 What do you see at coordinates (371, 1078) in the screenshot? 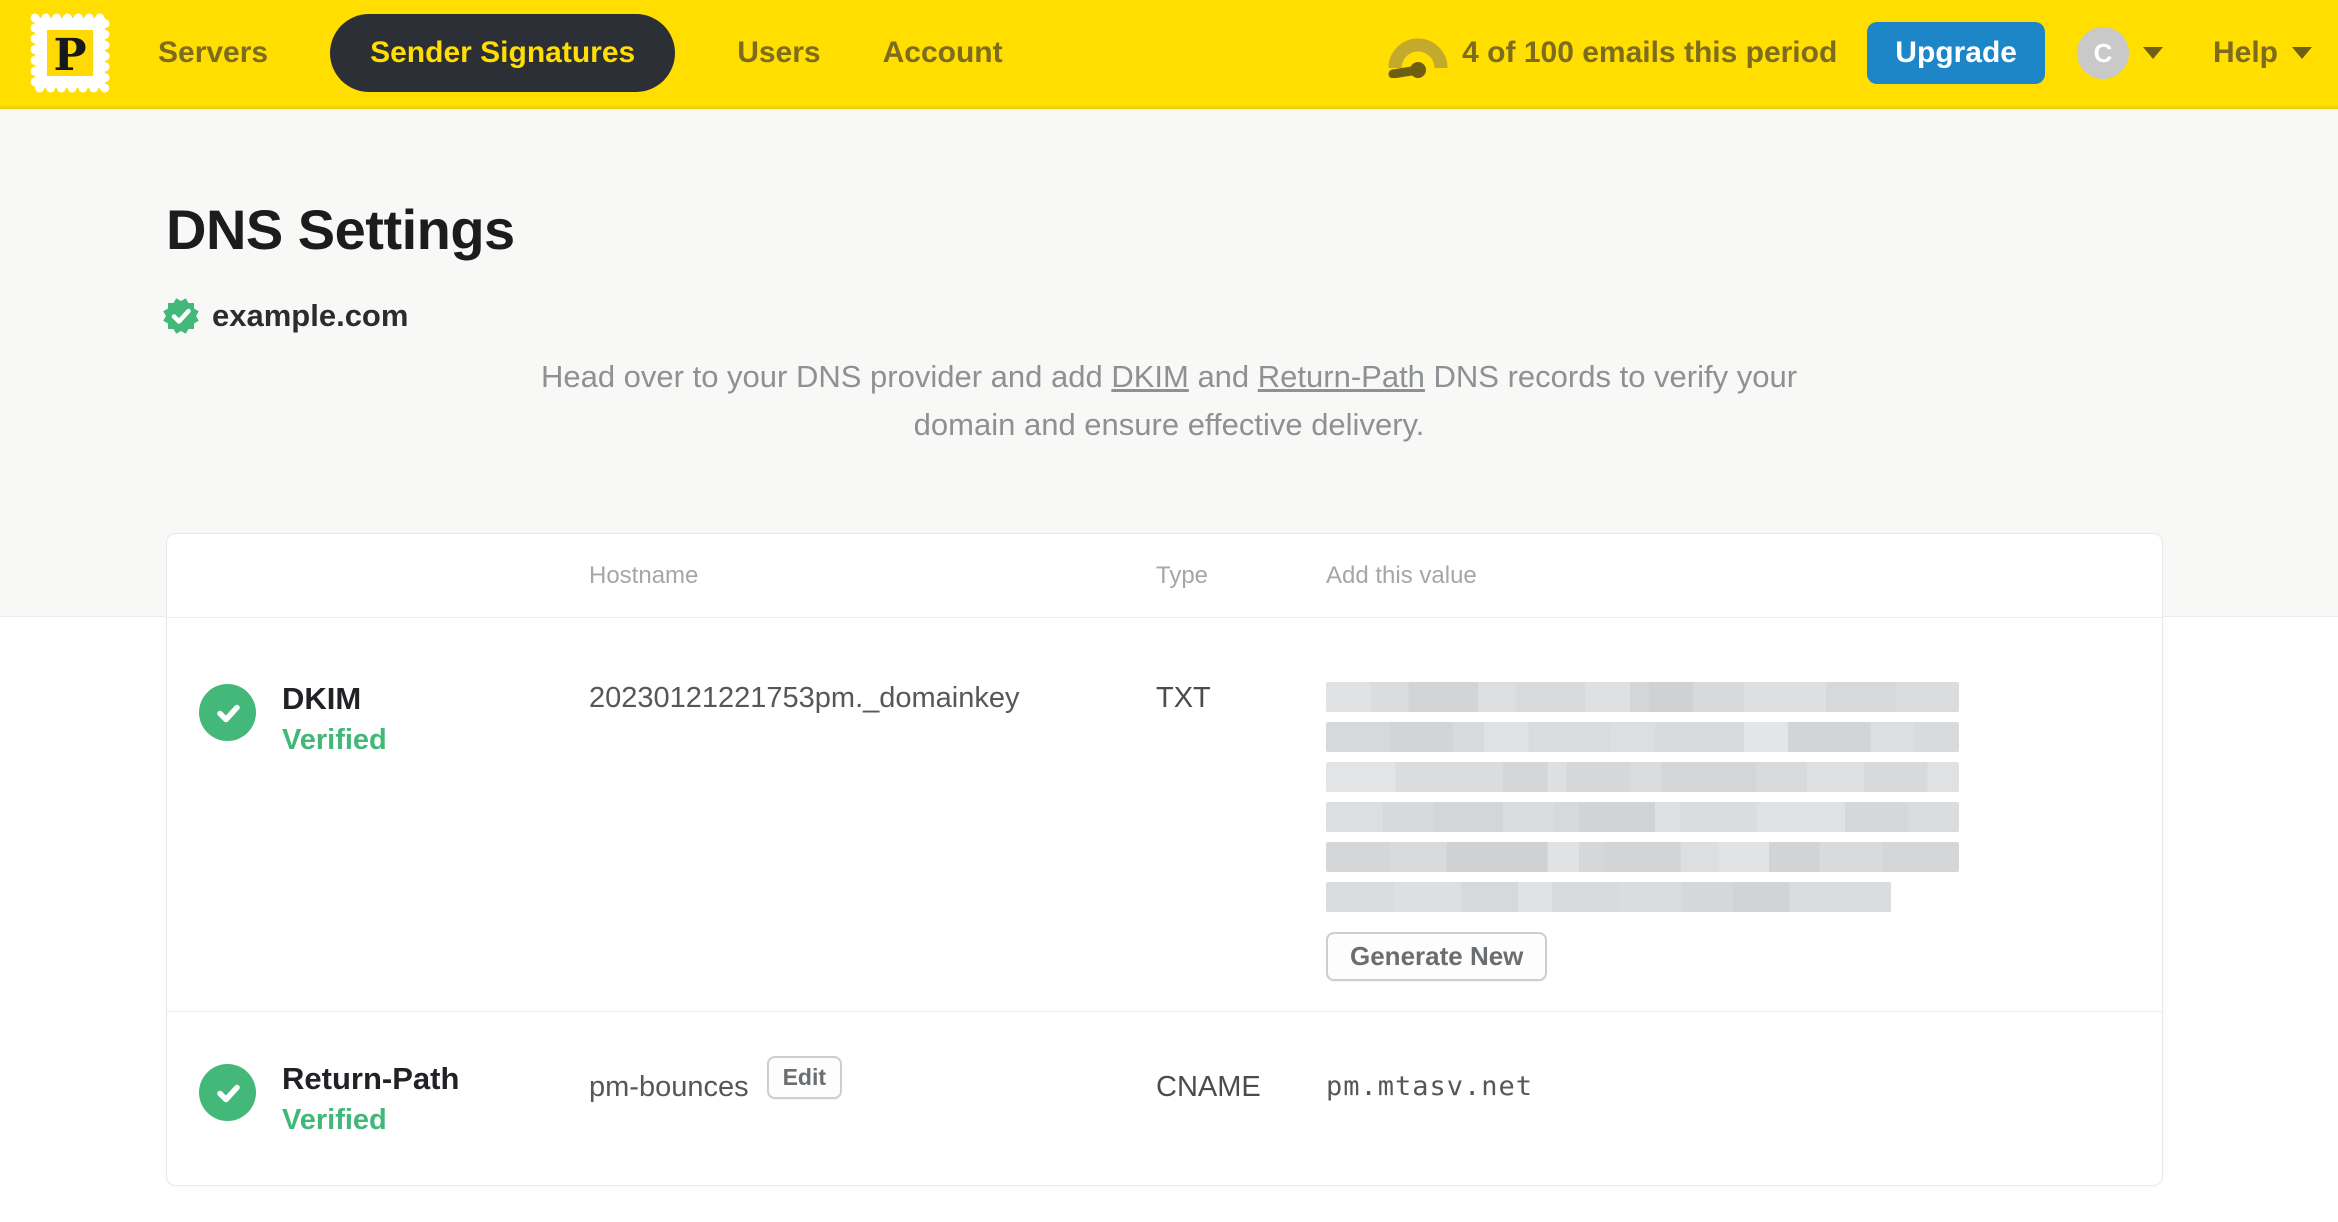
I see `record-name: Return-Path` at bounding box center [371, 1078].